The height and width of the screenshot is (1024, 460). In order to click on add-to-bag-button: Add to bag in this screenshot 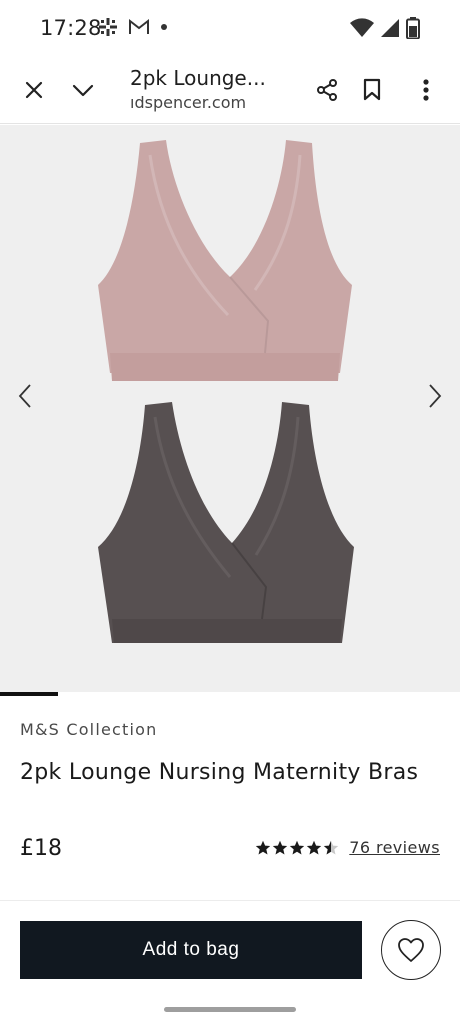, I will do `click(191, 950)`.